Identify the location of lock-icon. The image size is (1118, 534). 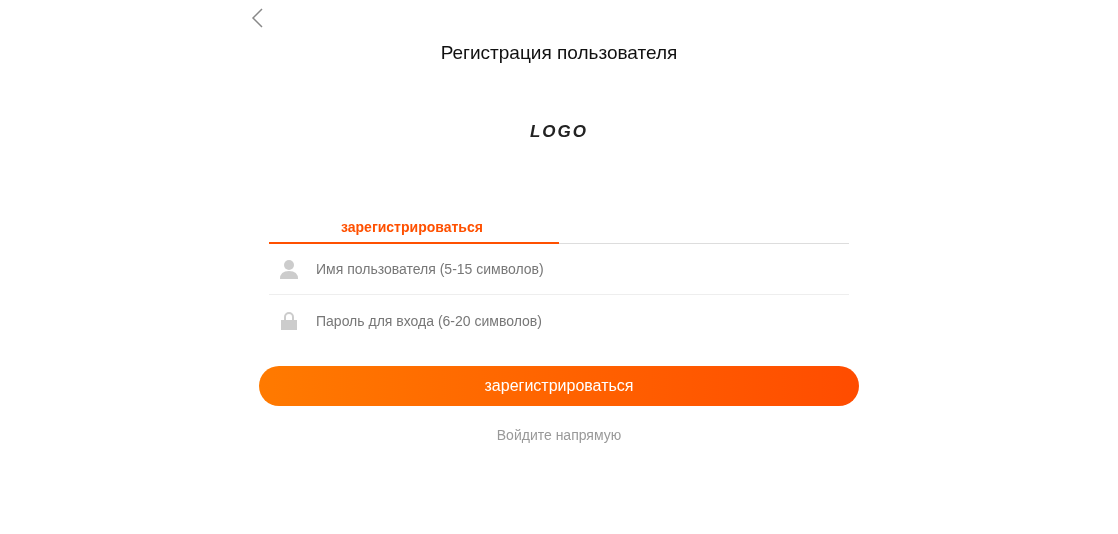
(289, 320).